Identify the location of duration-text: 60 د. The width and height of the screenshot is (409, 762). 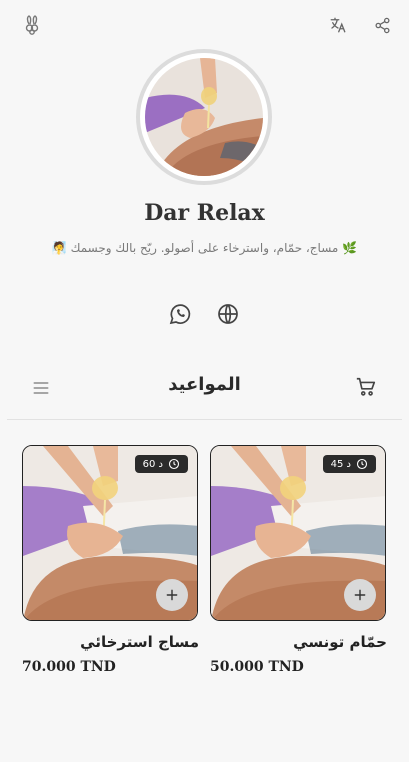
(152, 464).